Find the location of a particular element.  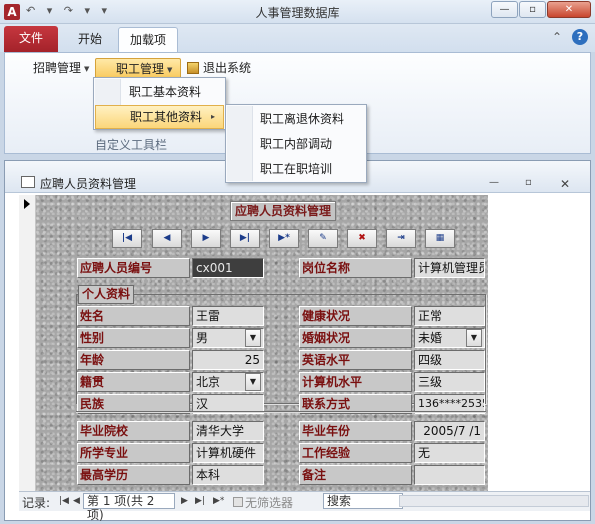

ribbon-group-label: 自定义工具栏 is located at coordinates (131, 145).